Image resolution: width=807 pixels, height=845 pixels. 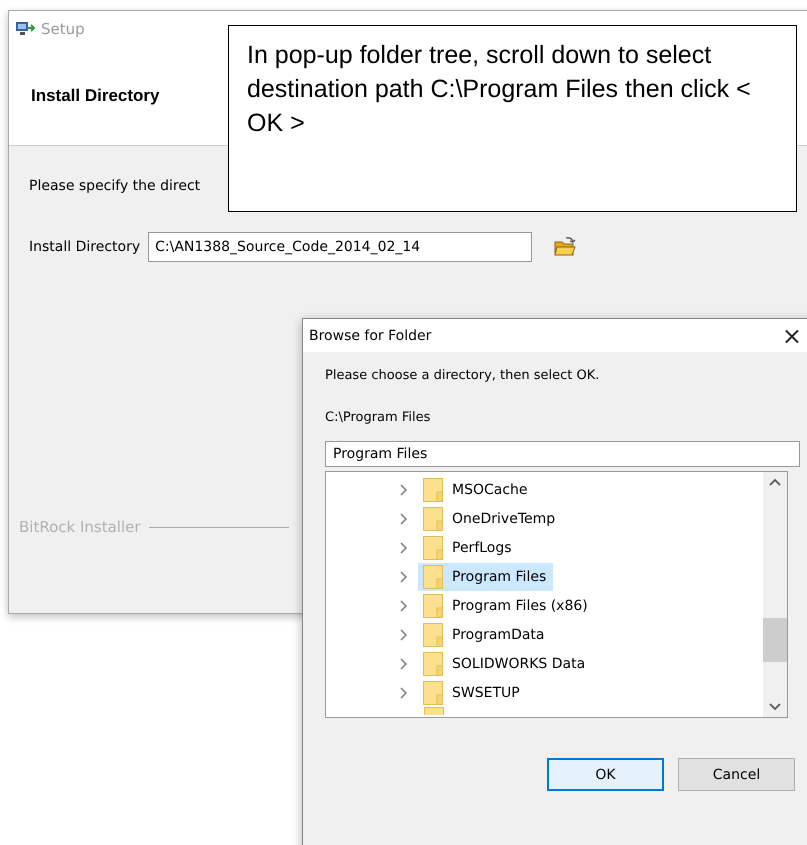 I want to click on tree-item: ProgramData, so click(x=485, y=634).